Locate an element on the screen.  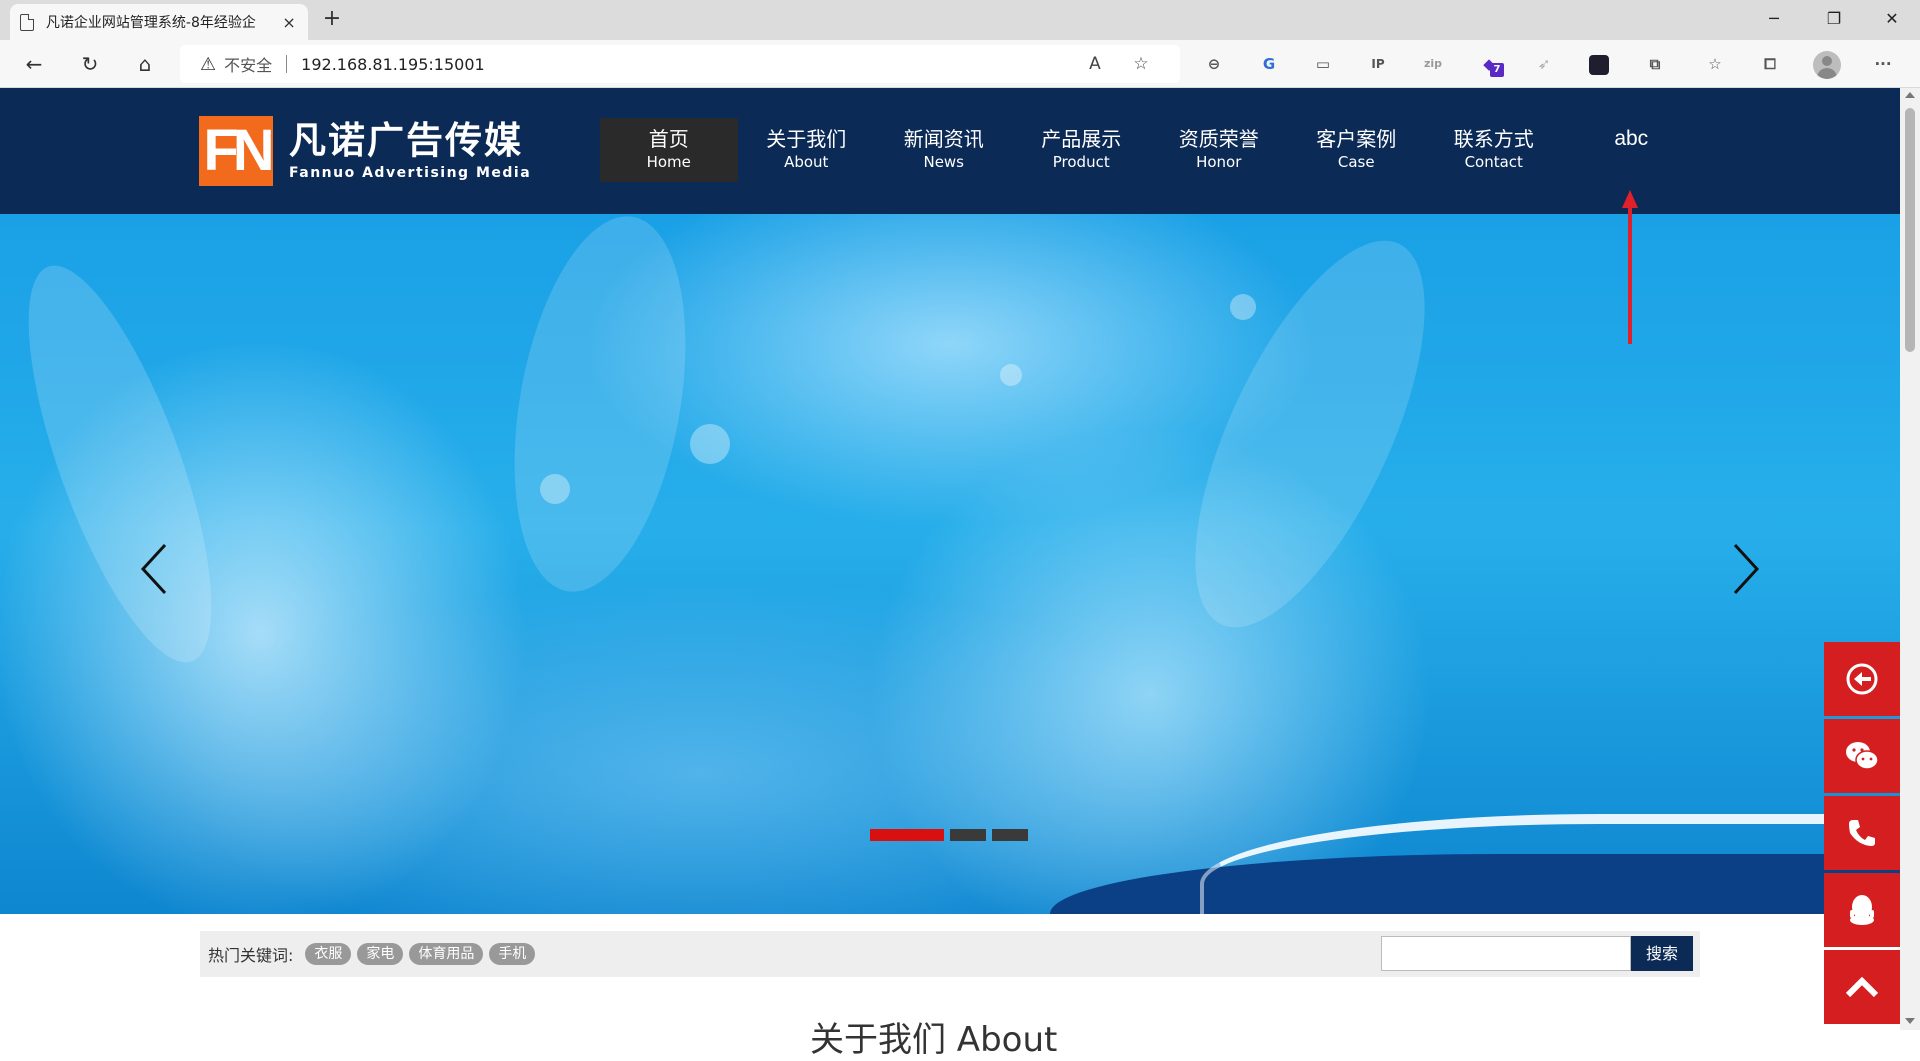
keyword-tag: 衣服 is located at coordinates (328, 954).